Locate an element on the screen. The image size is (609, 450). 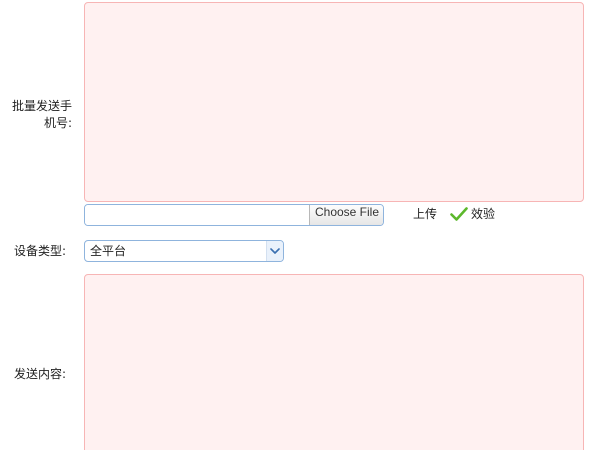
chevron-down-icon is located at coordinates (275, 251).